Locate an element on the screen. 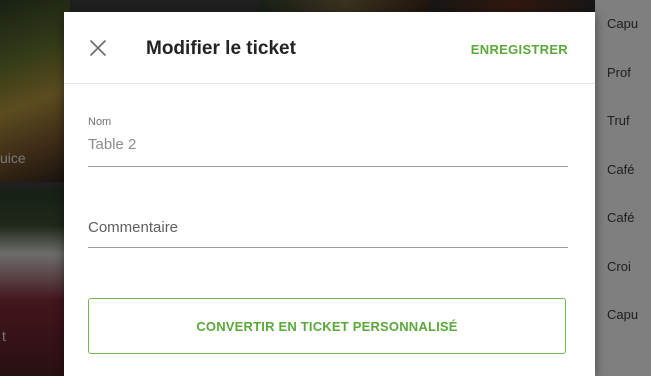  ticket-item-list: Capu Prof Truf Café Café Croi Capu is located at coordinates (623, 188).